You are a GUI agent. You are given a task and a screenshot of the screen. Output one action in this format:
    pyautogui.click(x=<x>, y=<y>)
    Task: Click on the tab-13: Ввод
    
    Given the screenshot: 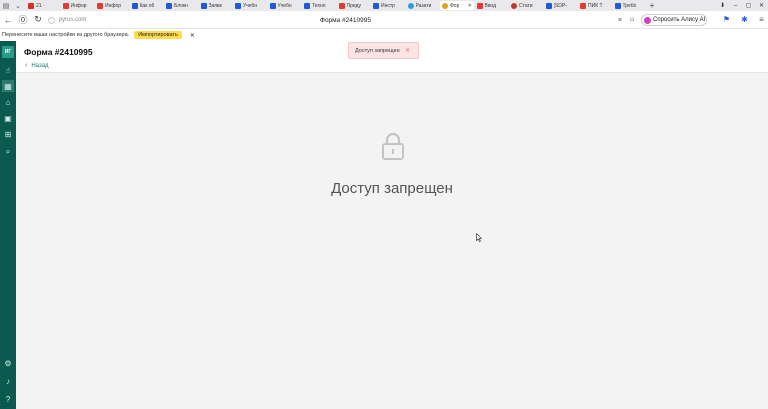 What is the action you would take?
    pyautogui.click(x=492, y=5)
    